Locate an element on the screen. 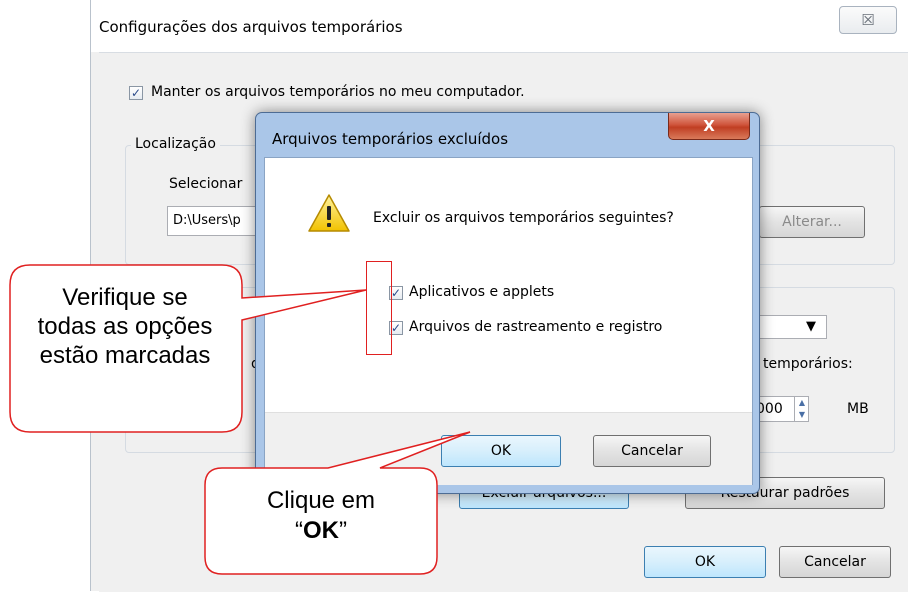  click-ok-callout-text: Clique em “OK” is located at coordinates (321, 516).